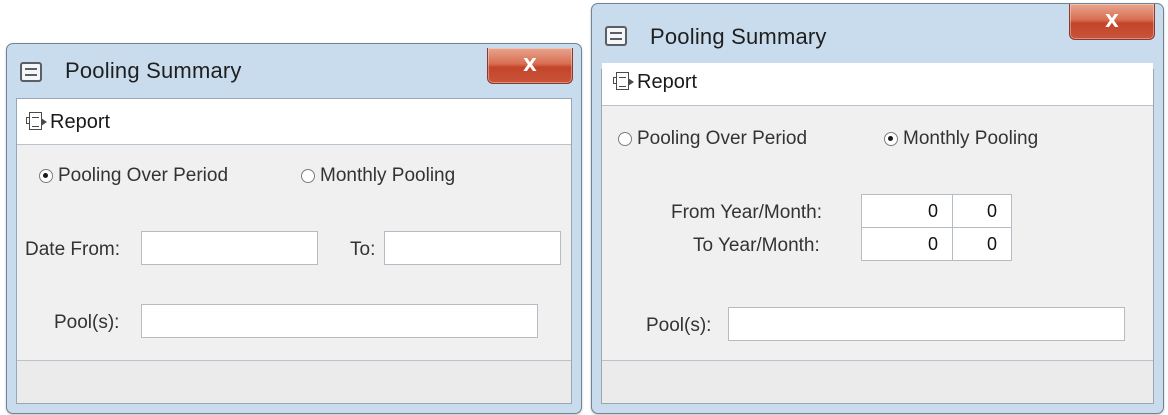  What do you see at coordinates (229, 248) in the screenshot?
I see `date-from-field` at bounding box center [229, 248].